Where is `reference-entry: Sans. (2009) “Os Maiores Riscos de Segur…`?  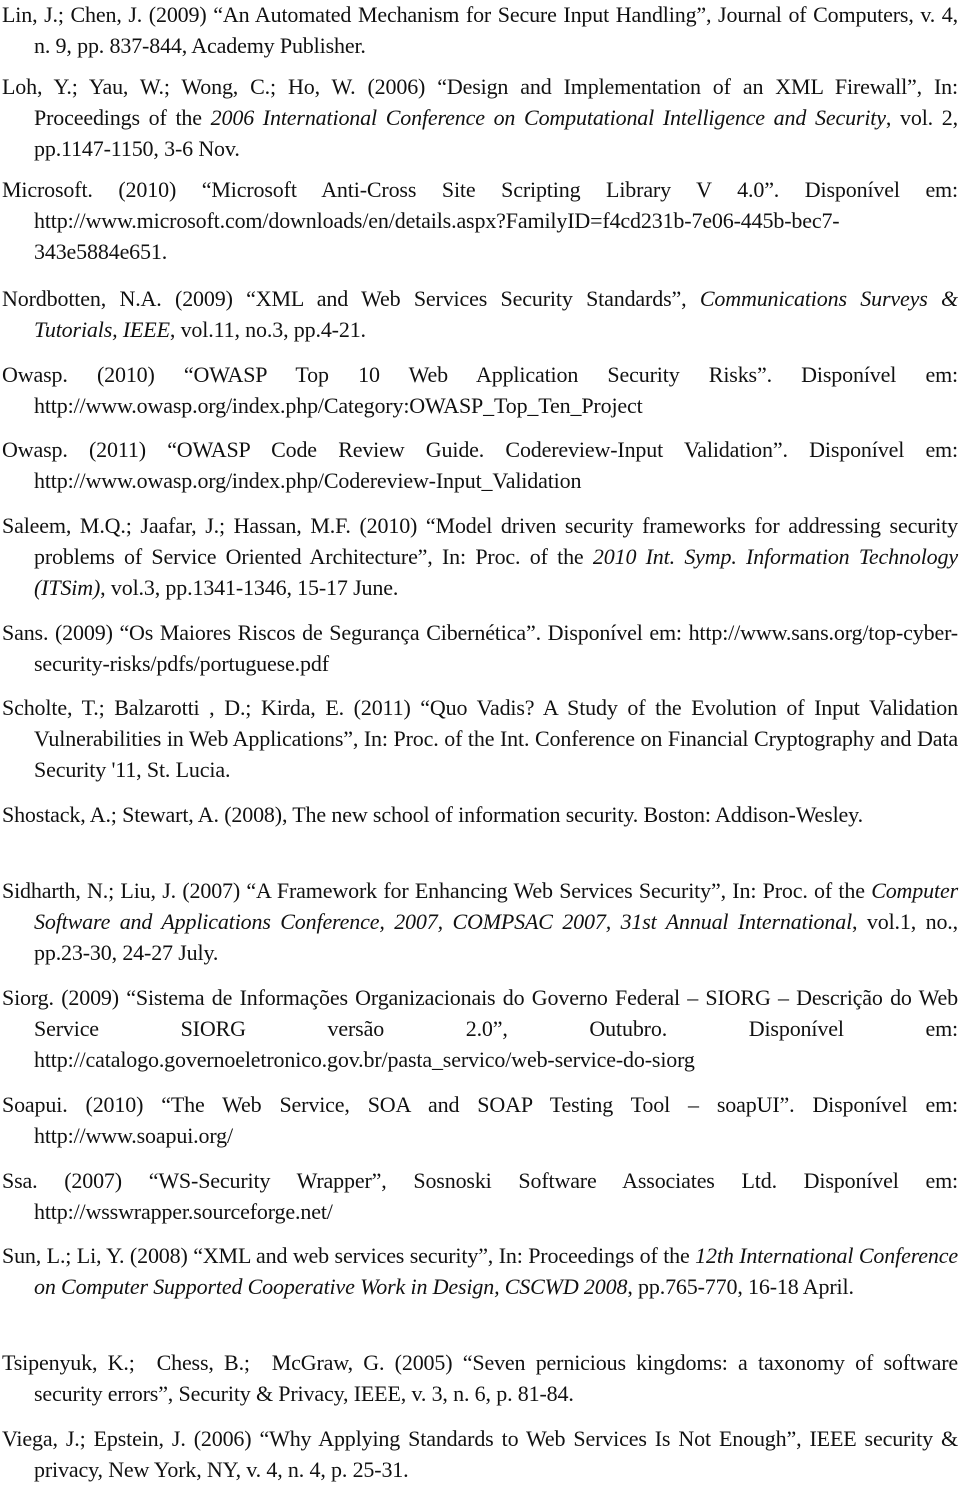
reference-entry: Sans. (2009) “Os Maiores Riscos de Segur… is located at coordinates (480, 648).